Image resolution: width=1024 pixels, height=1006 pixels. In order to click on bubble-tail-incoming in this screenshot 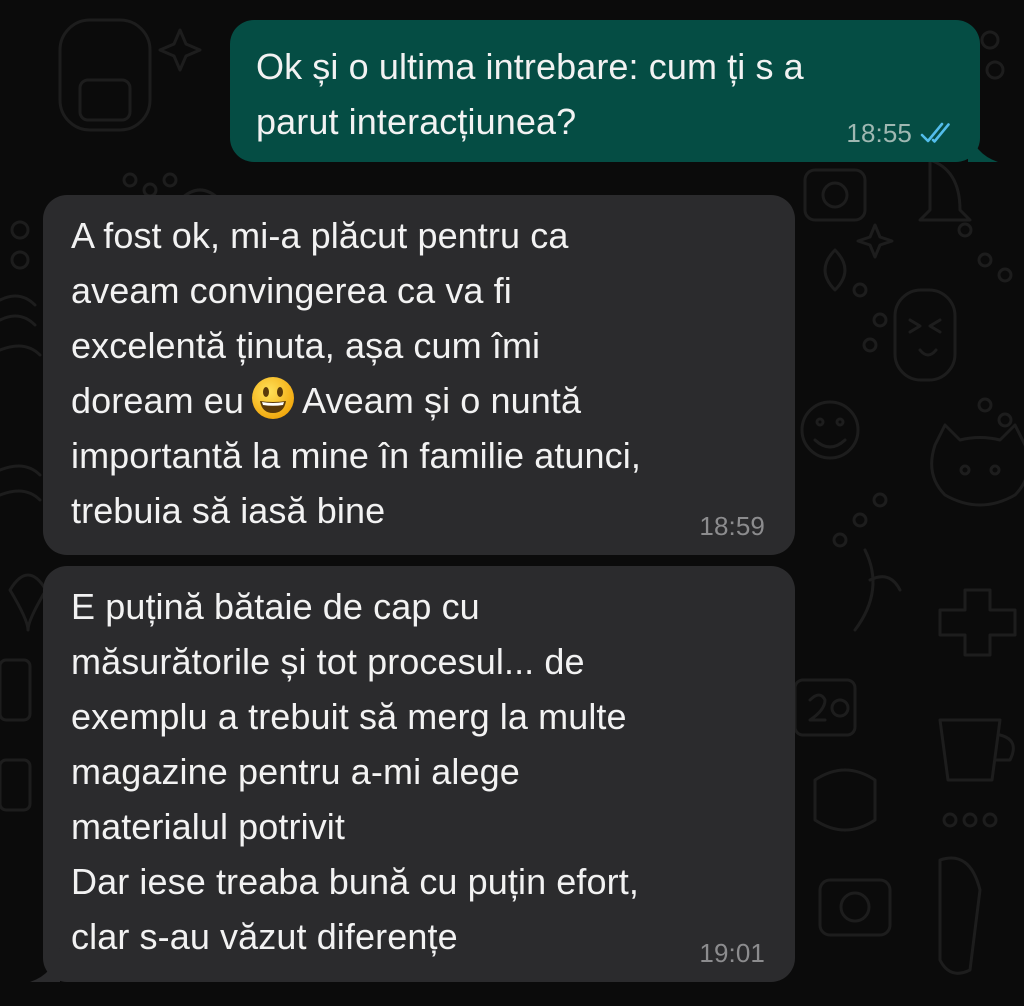, I will do `click(45, 965)`.